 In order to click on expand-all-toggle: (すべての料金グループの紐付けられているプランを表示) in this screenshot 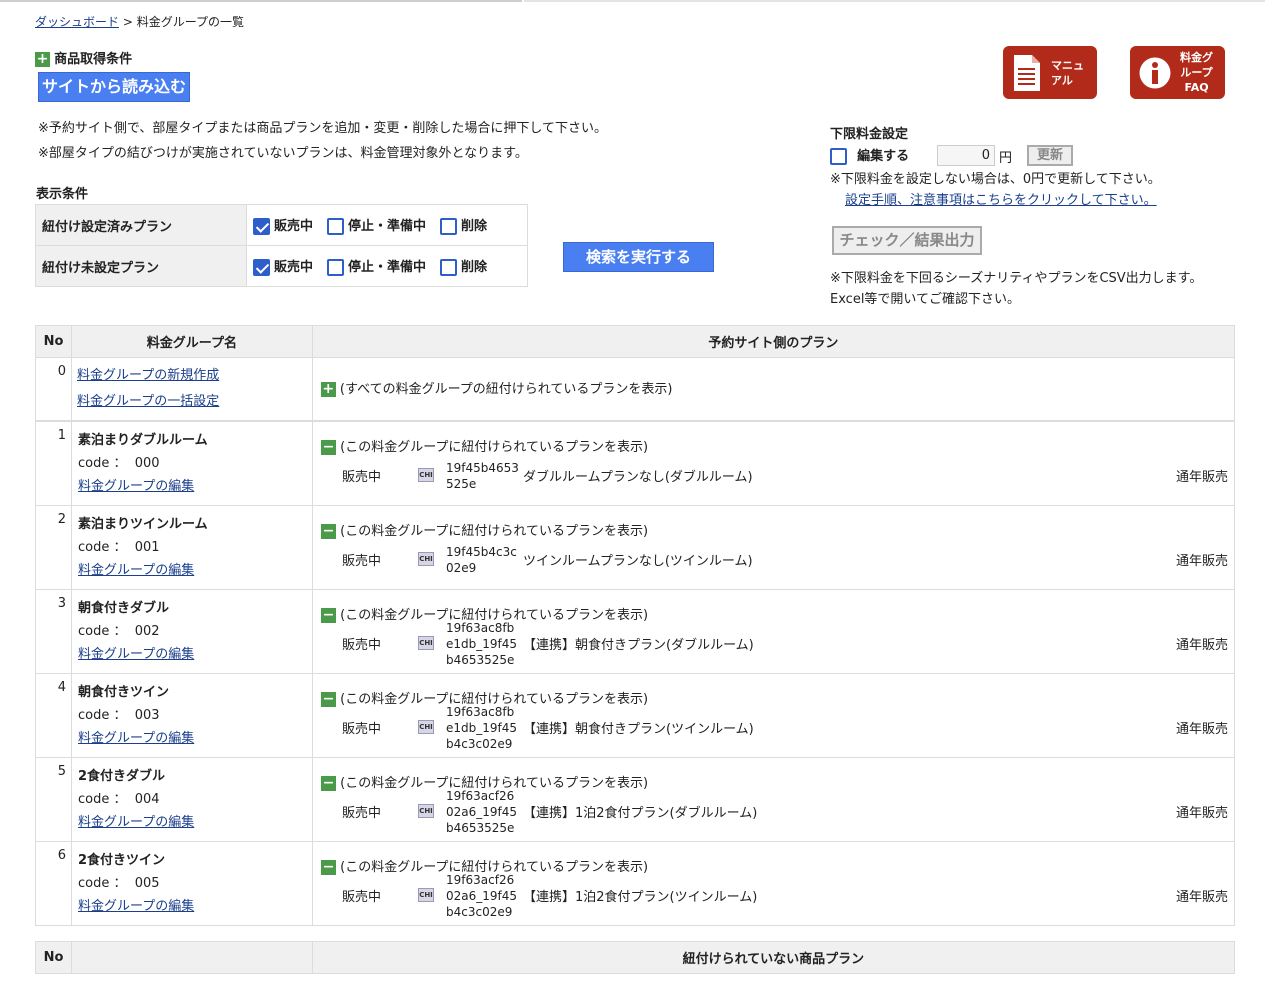, I will do `click(506, 389)`.